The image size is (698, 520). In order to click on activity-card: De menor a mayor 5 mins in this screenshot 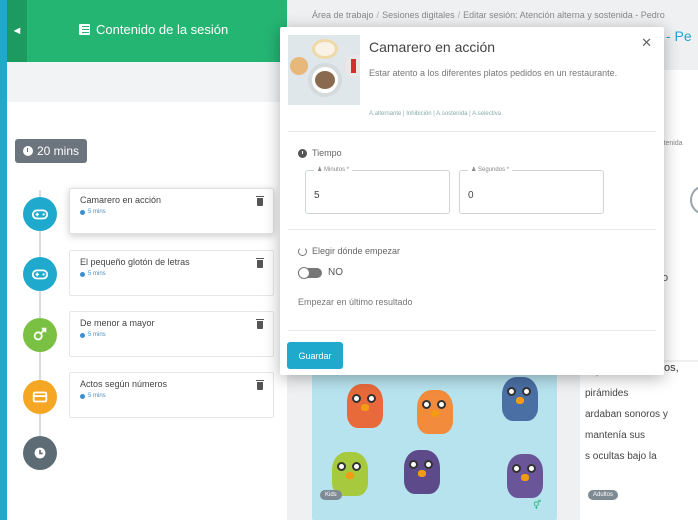, I will do `click(171, 334)`.